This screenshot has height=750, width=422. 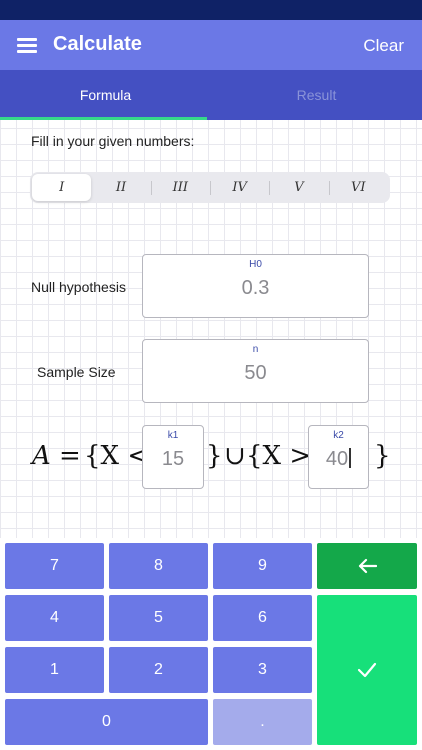 I want to click on formula-type-selector: I II III IV V VI, so click(x=210, y=187).